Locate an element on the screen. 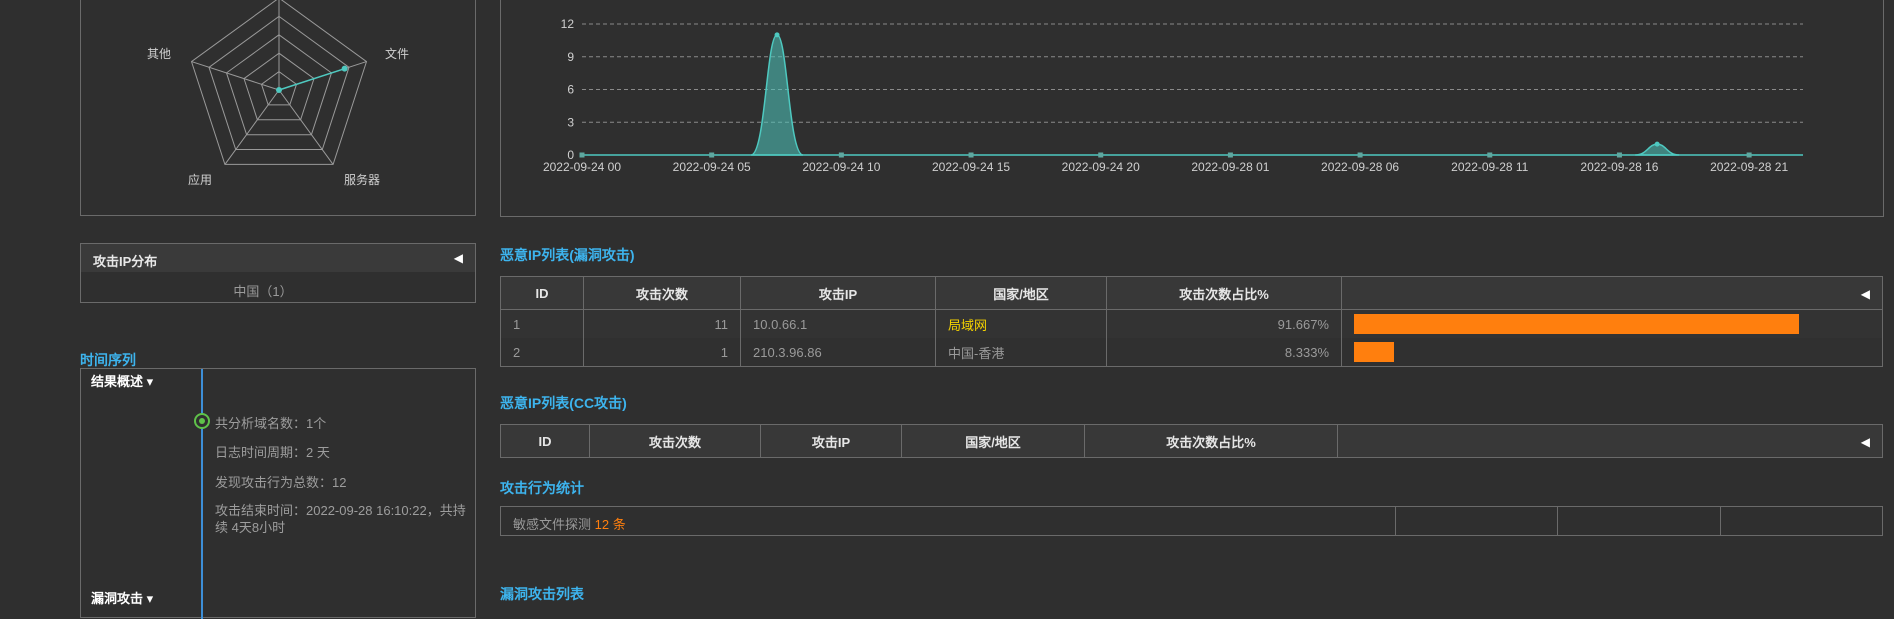 This screenshot has width=1894, height=619. cell-id: 1 is located at coordinates (542, 323).